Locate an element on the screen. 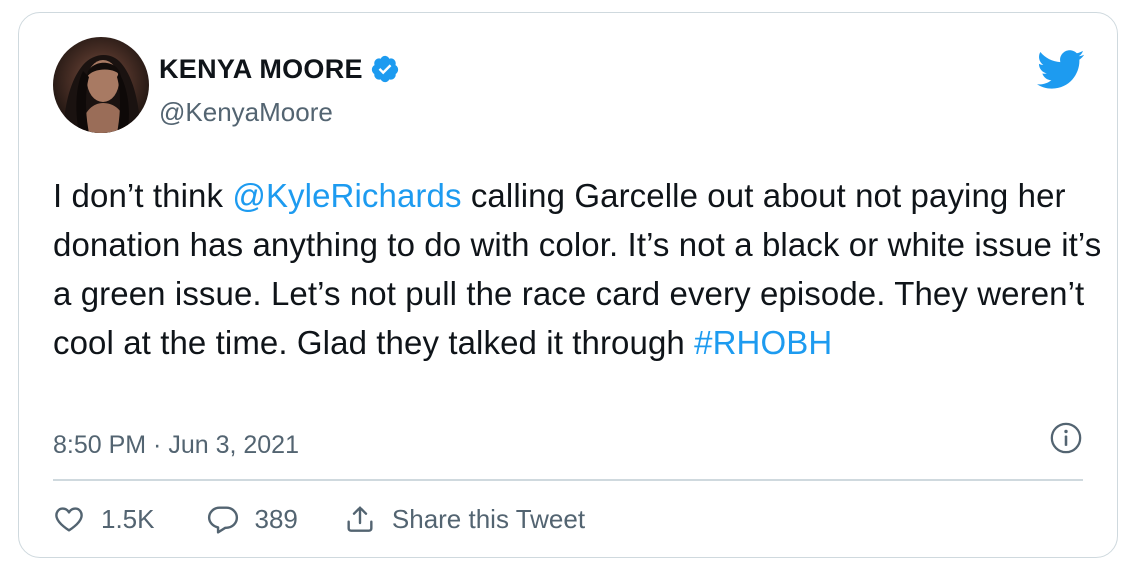 The height and width of the screenshot is (576, 1142). like-count: 1.5K is located at coordinates (128, 518).